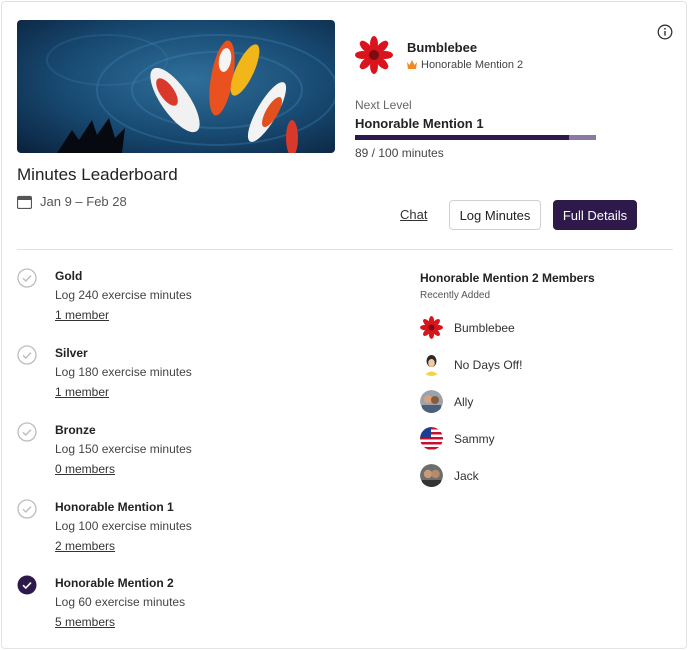 The width and height of the screenshot is (688, 650). Describe the element at coordinates (455, 295) in the screenshot. I see `members-panel-subtitle: Recently Added` at that location.